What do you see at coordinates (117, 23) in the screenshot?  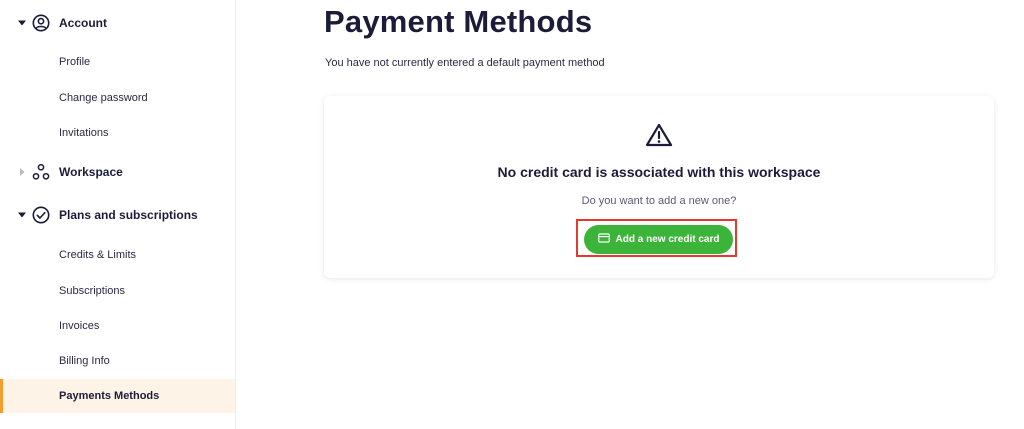 I see `sidebar-section-account: Account` at bounding box center [117, 23].